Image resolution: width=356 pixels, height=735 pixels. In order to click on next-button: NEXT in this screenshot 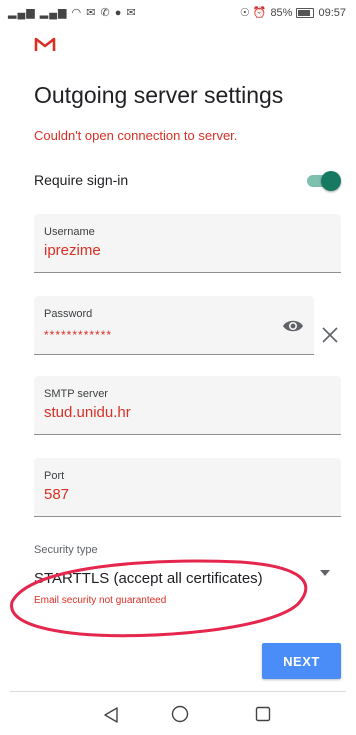, I will do `click(301, 661)`.